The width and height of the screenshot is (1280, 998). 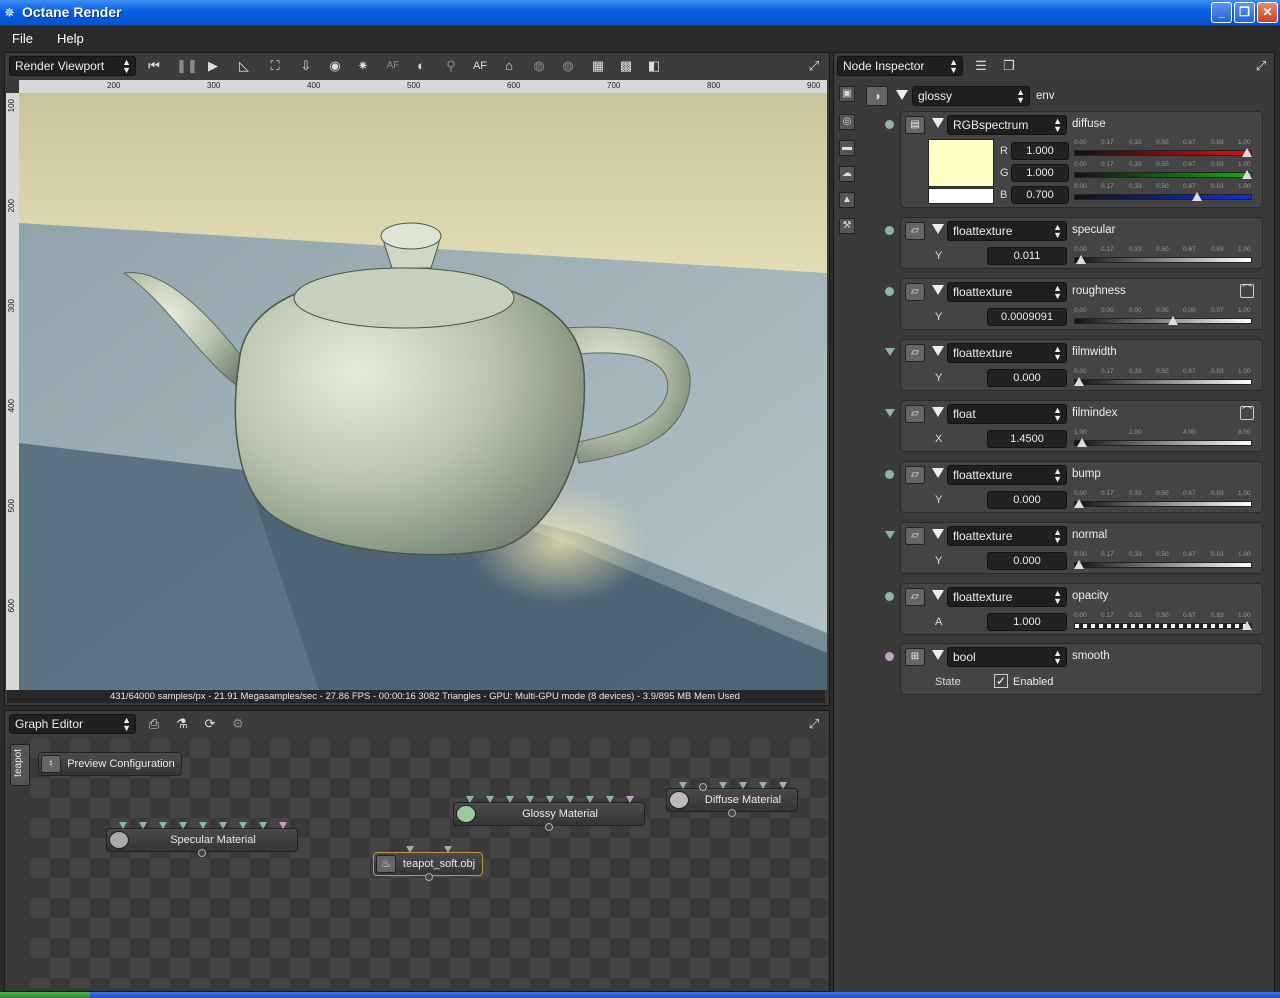 I want to click on filmwidth-type-select: floattexture ▲ ▼, so click(x=1007, y=353).